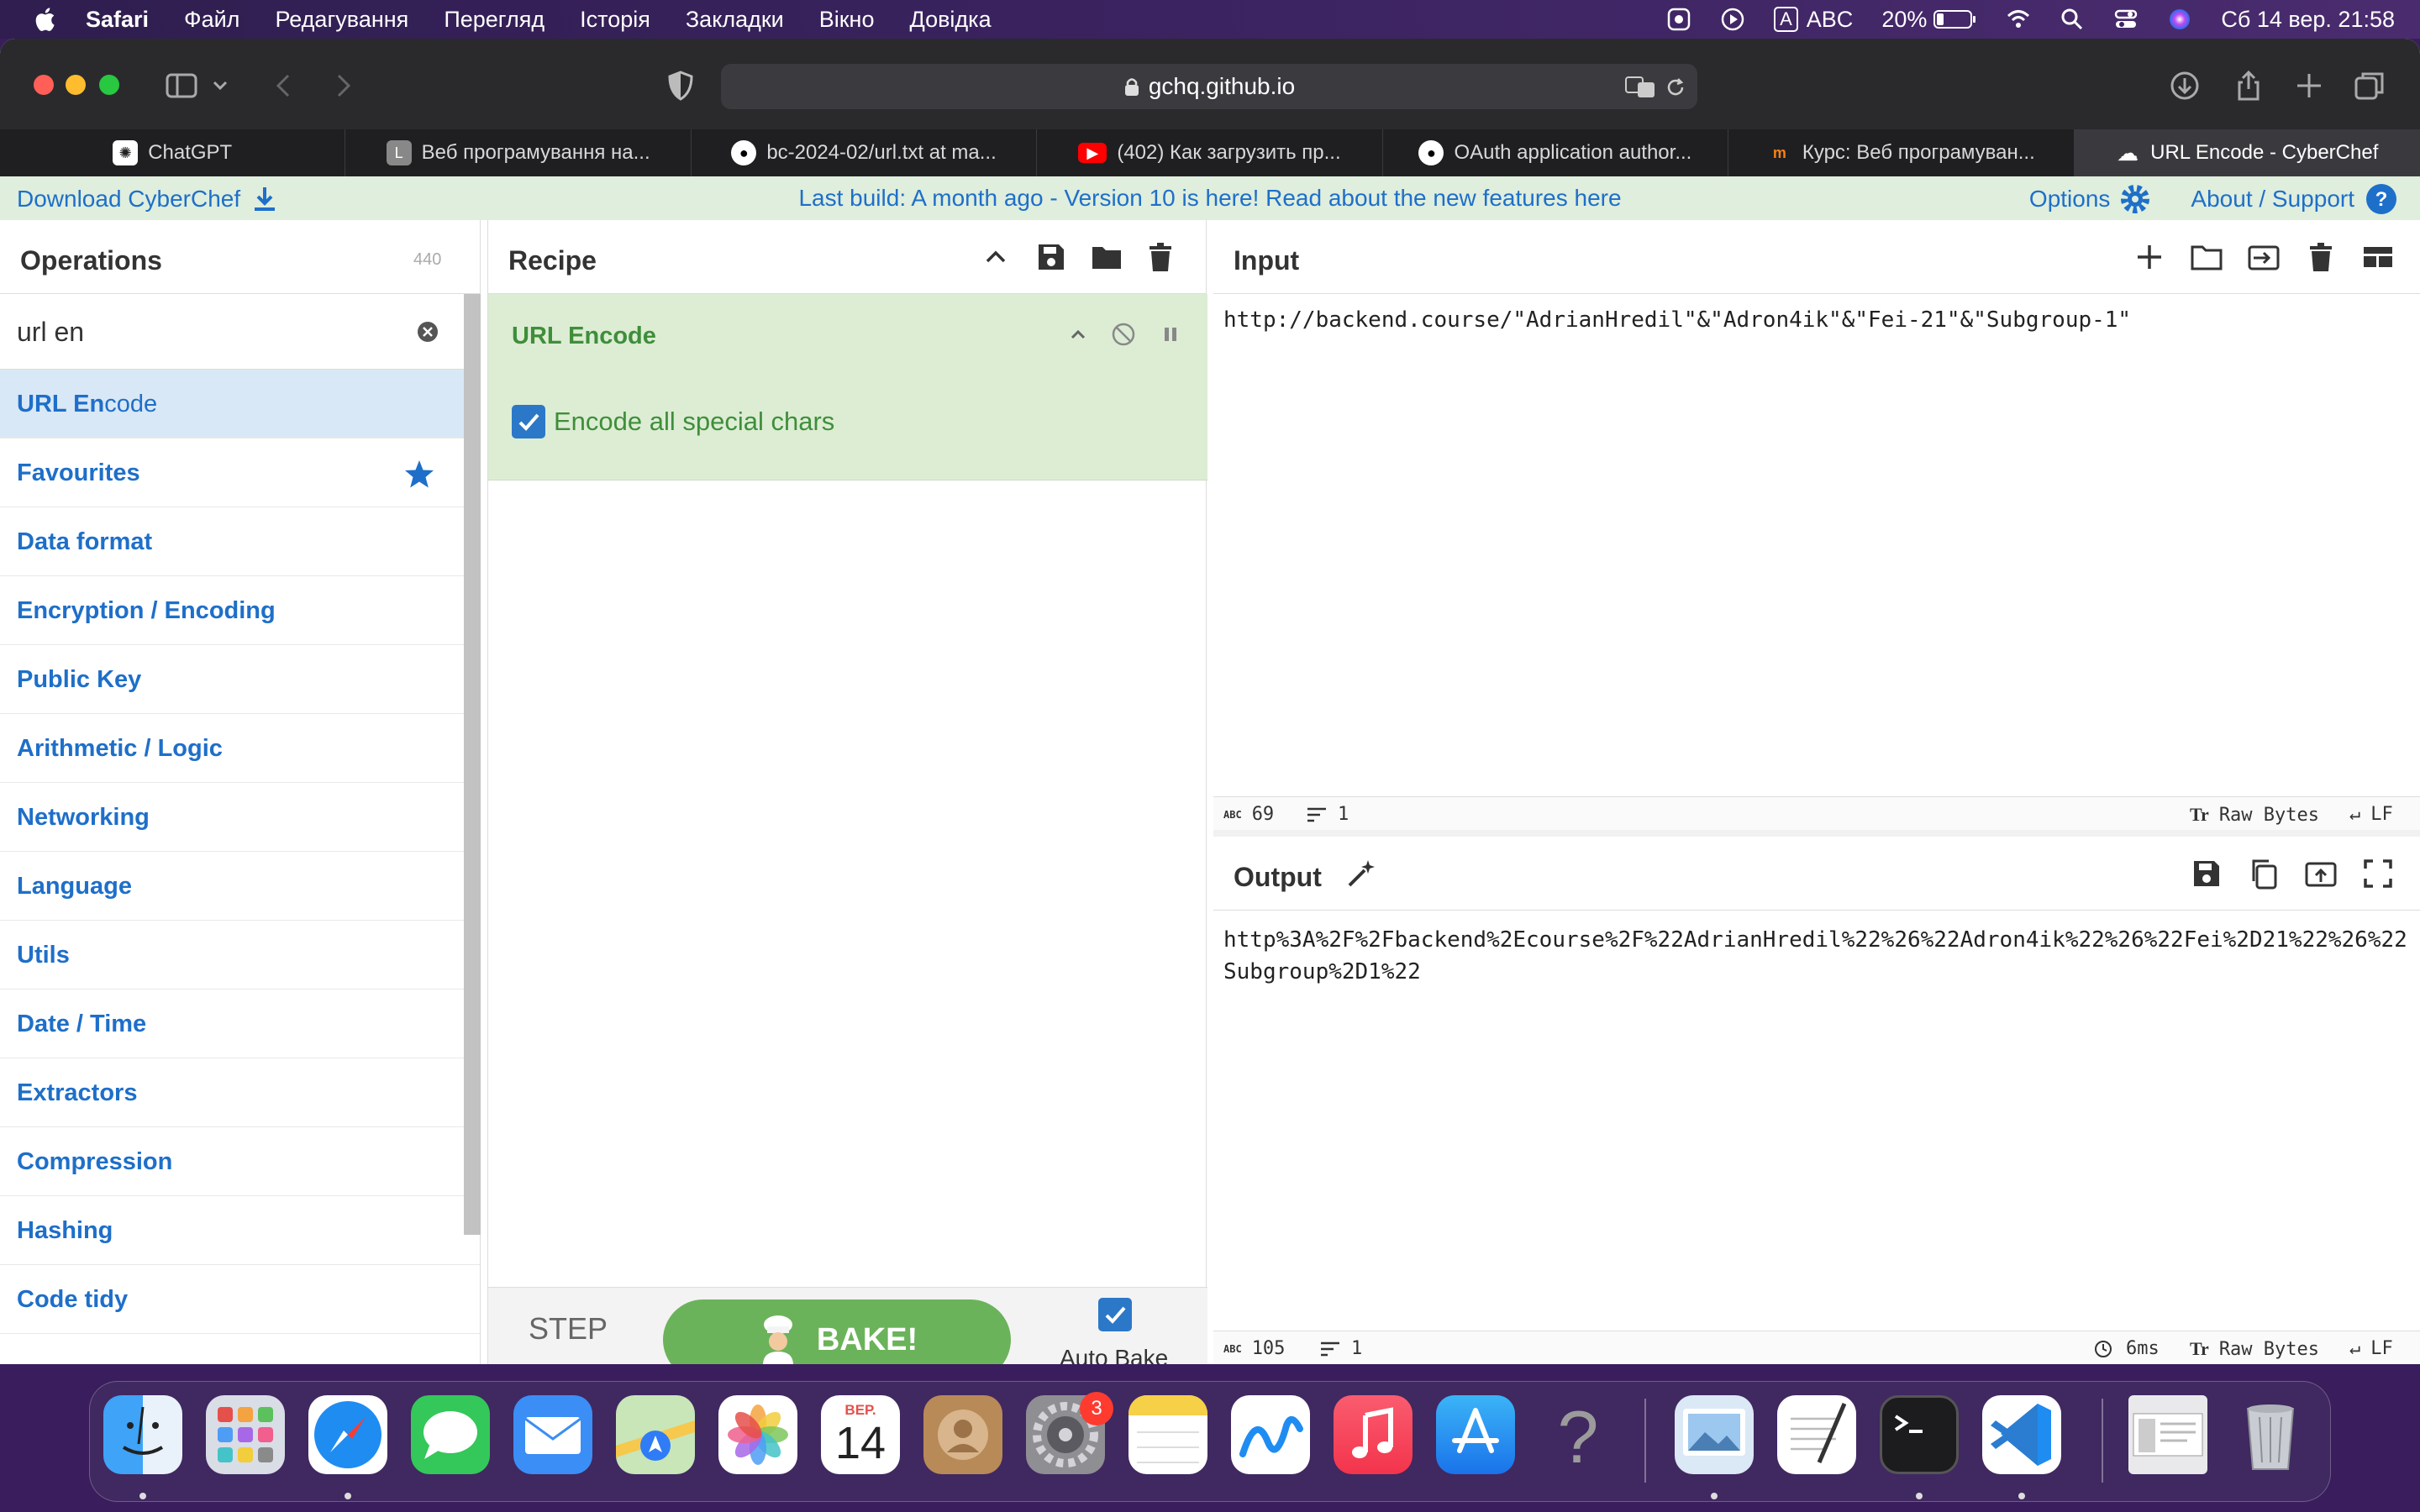 Image resolution: width=2420 pixels, height=1512 pixels. I want to click on layout-toggle-icon, so click(2378, 257).